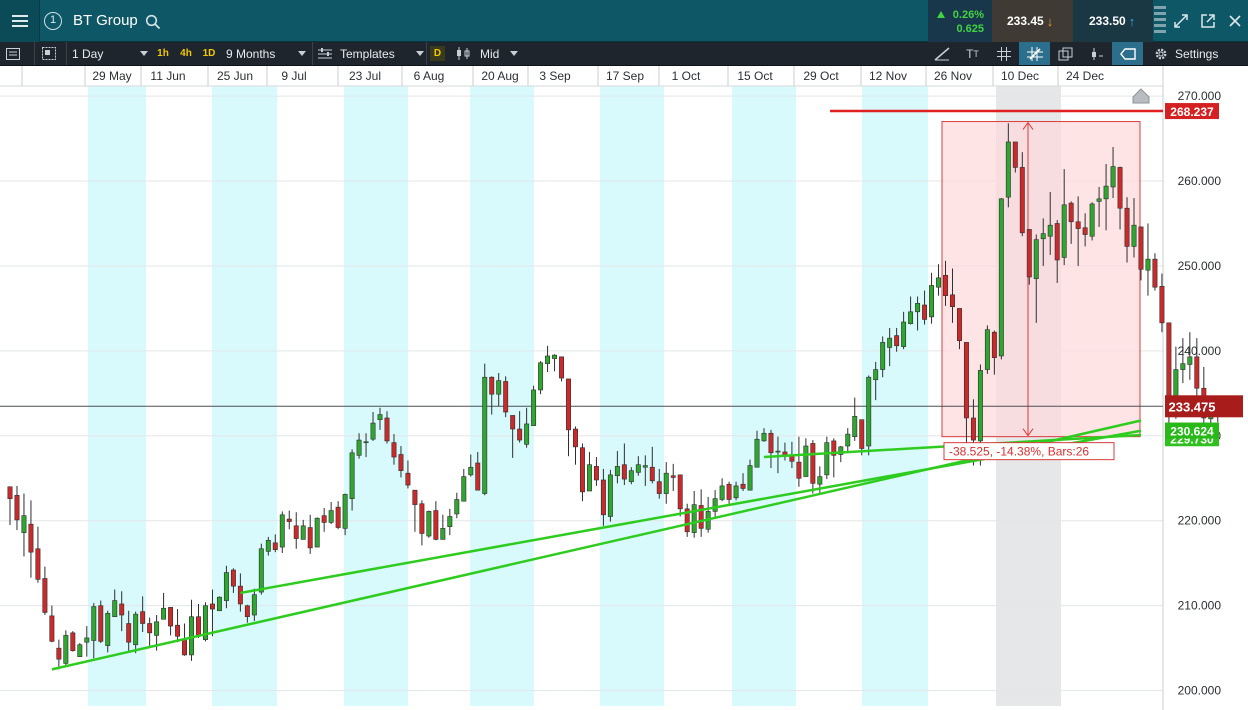 The image size is (1248, 710). I want to click on grid-icon, so click(1003, 53).